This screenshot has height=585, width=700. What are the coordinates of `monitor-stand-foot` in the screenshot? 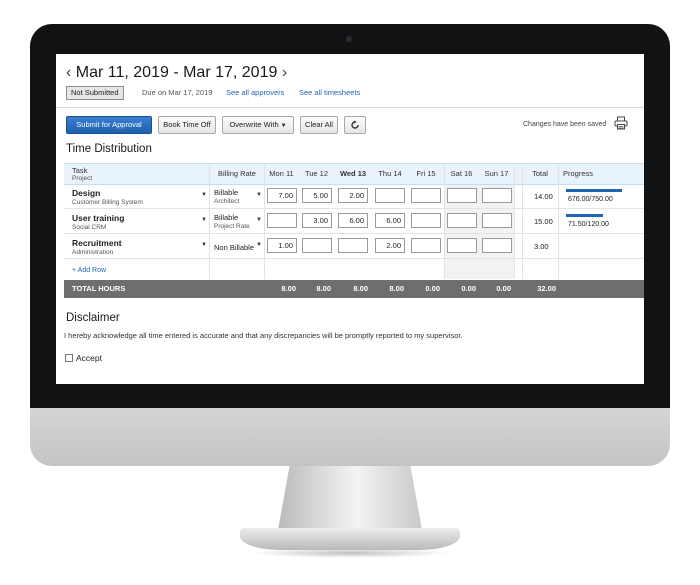 It's located at (350, 539).